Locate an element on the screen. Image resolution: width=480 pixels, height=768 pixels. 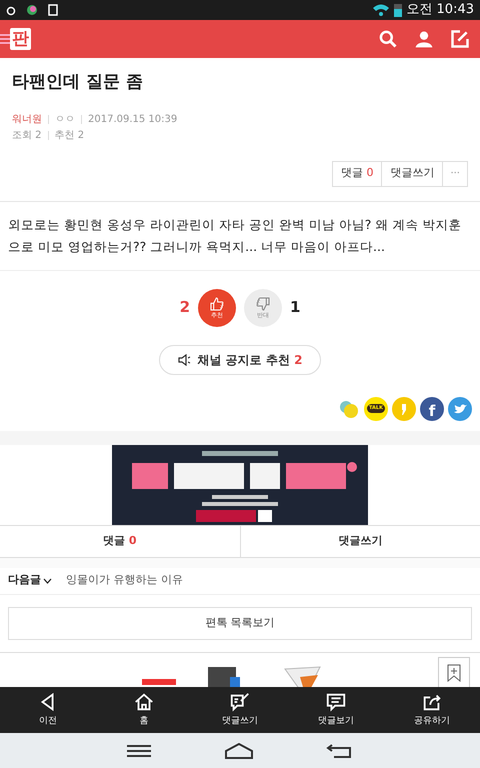
comment-count-button: 댓글 0 is located at coordinates (357, 174).